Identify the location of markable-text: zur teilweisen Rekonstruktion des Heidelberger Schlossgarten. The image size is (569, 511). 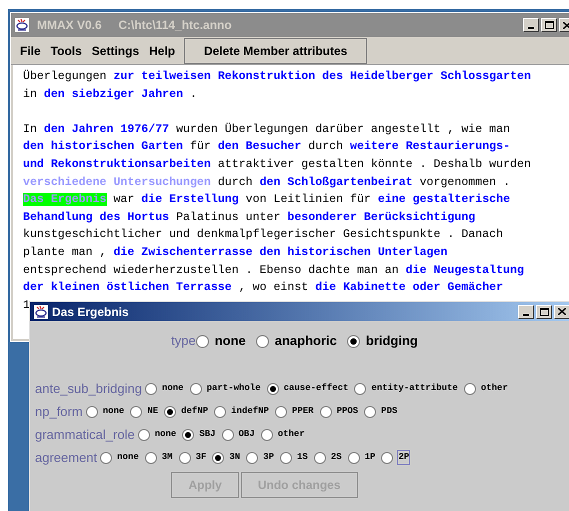
(322, 76).